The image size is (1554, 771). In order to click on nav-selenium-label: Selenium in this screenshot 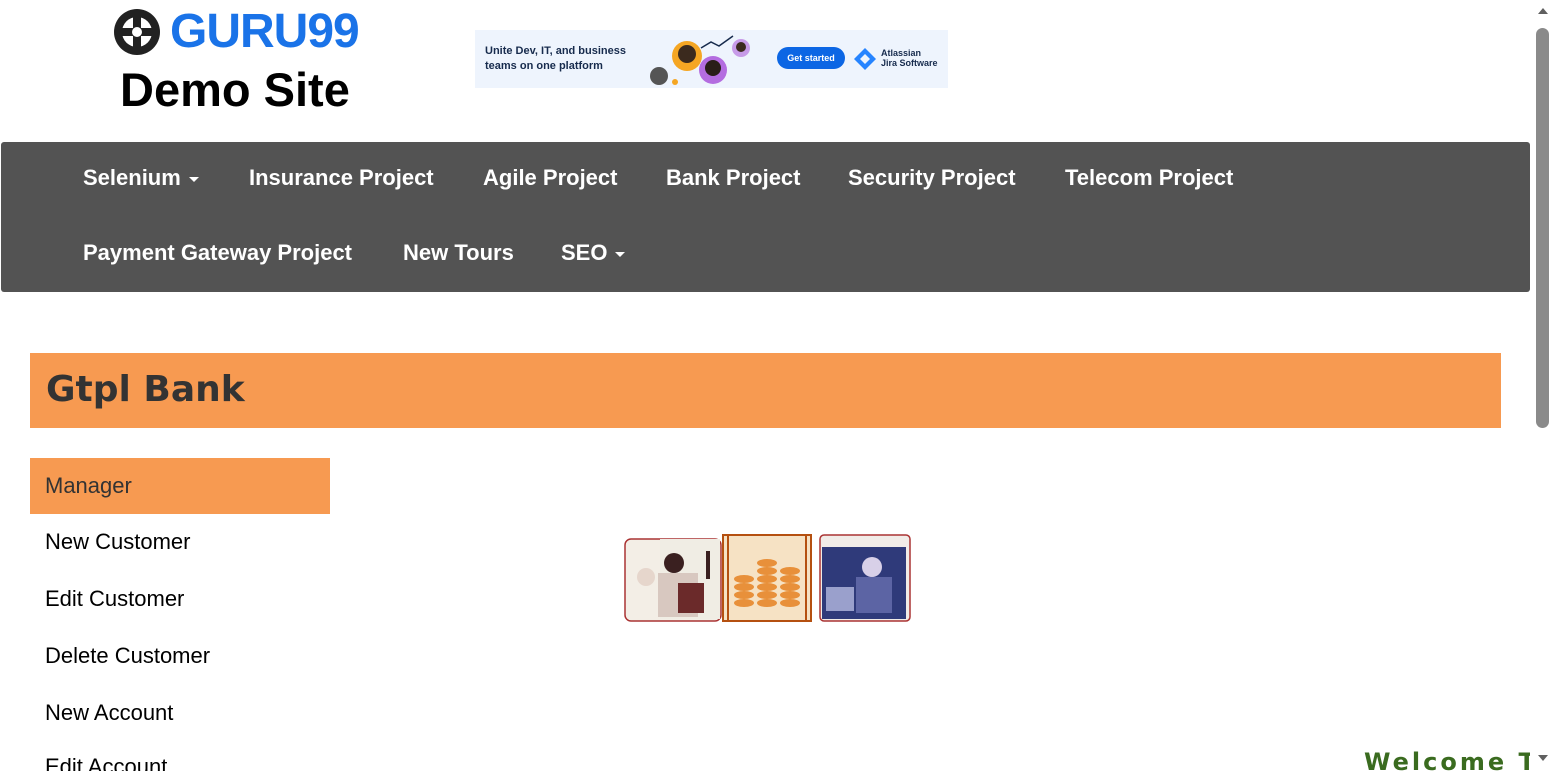, I will do `click(132, 177)`.